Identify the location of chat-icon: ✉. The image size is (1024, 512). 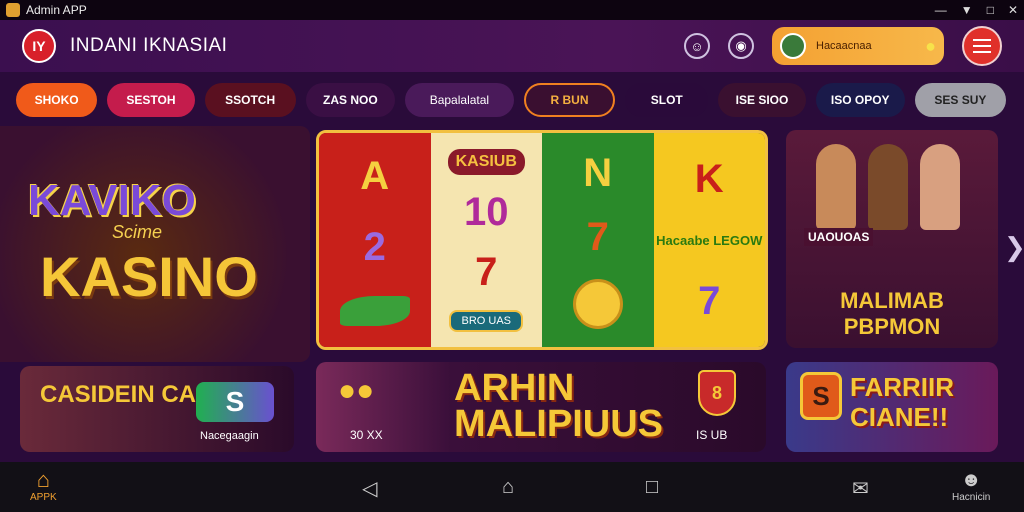
(860, 488).